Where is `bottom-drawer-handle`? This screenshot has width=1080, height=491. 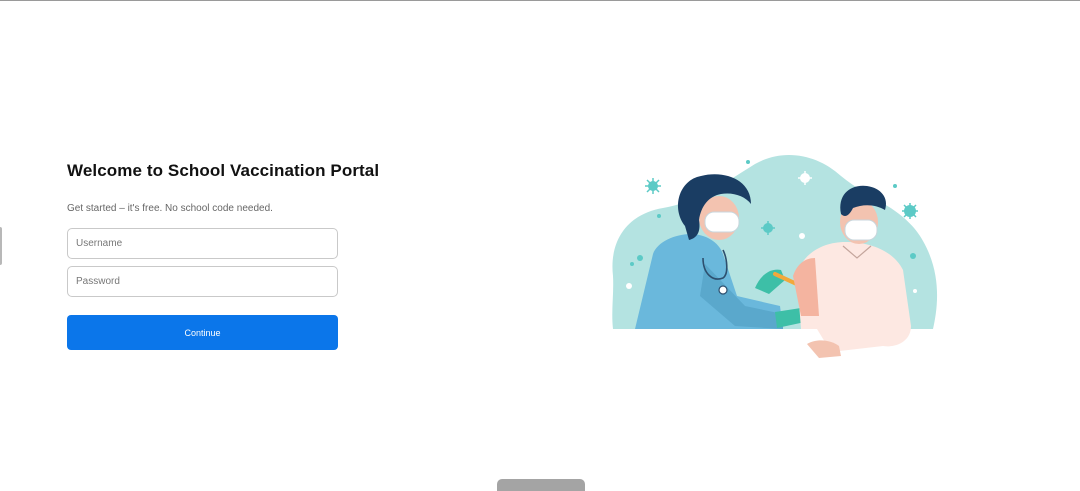
bottom-drawer-handle is located at coordinates (541, 485).